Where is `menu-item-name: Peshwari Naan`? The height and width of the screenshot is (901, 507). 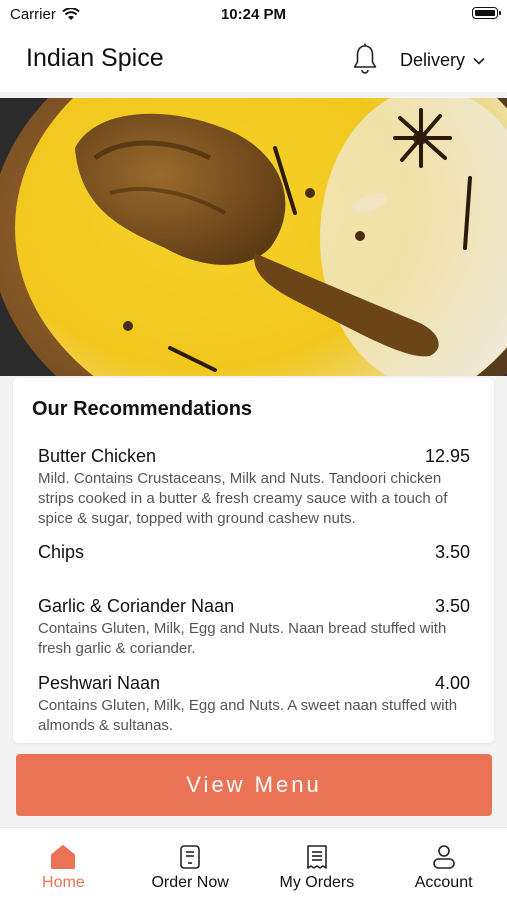 menu-item-name: Peshwari Naan is located at coordinates (99, 683).